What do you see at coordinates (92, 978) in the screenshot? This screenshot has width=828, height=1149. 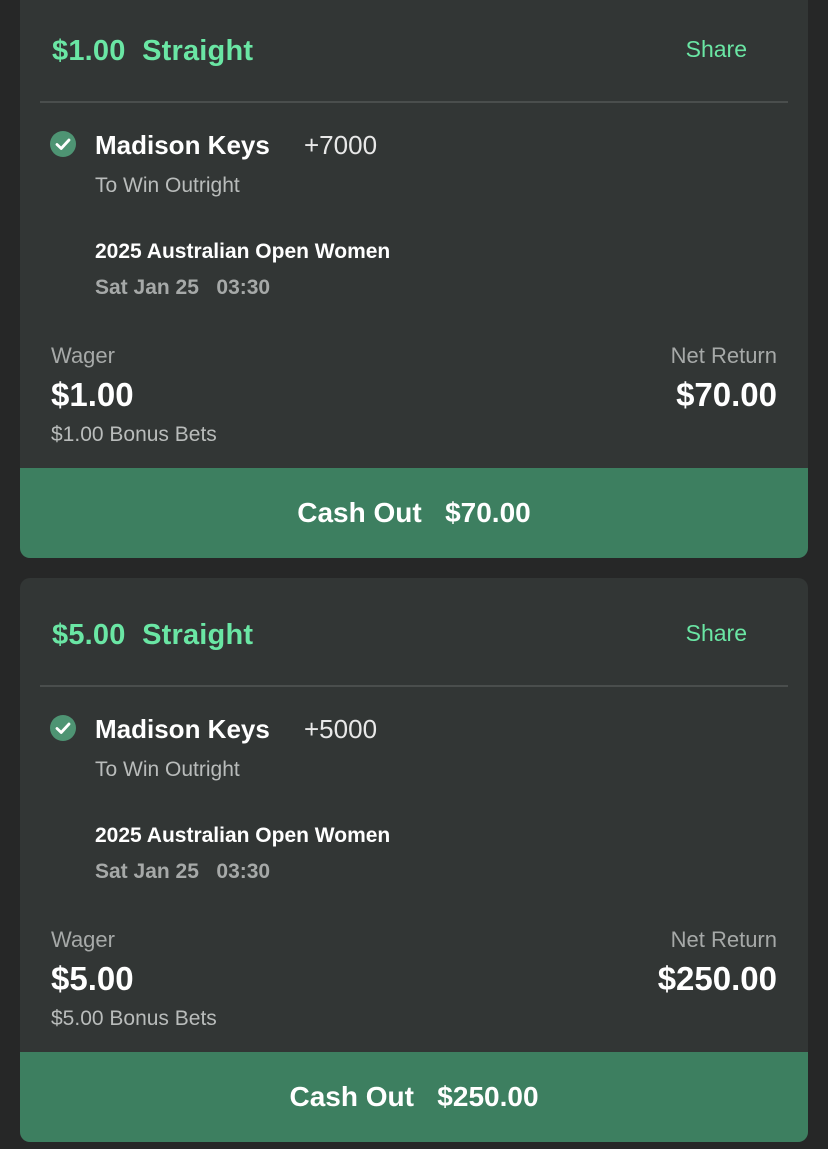 I see `wager-amount: $5.00` at bounding box center [92, 978].